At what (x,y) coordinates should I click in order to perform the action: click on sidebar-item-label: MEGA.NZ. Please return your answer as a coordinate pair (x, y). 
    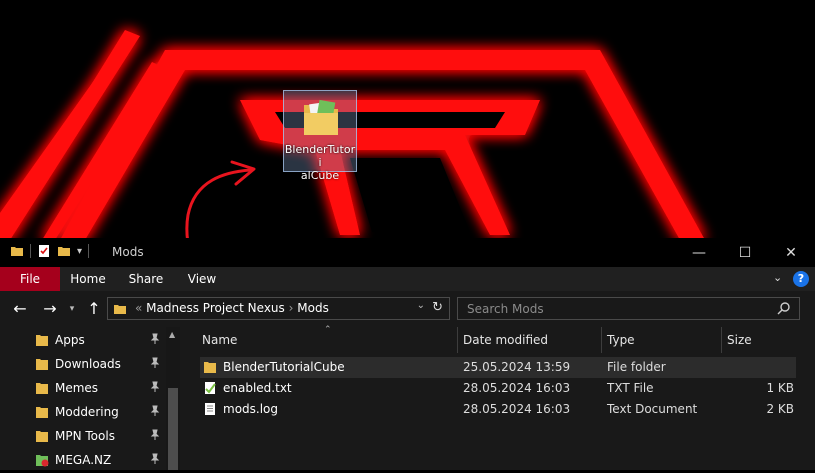
    Looking at the image, I should click on (83, 460).